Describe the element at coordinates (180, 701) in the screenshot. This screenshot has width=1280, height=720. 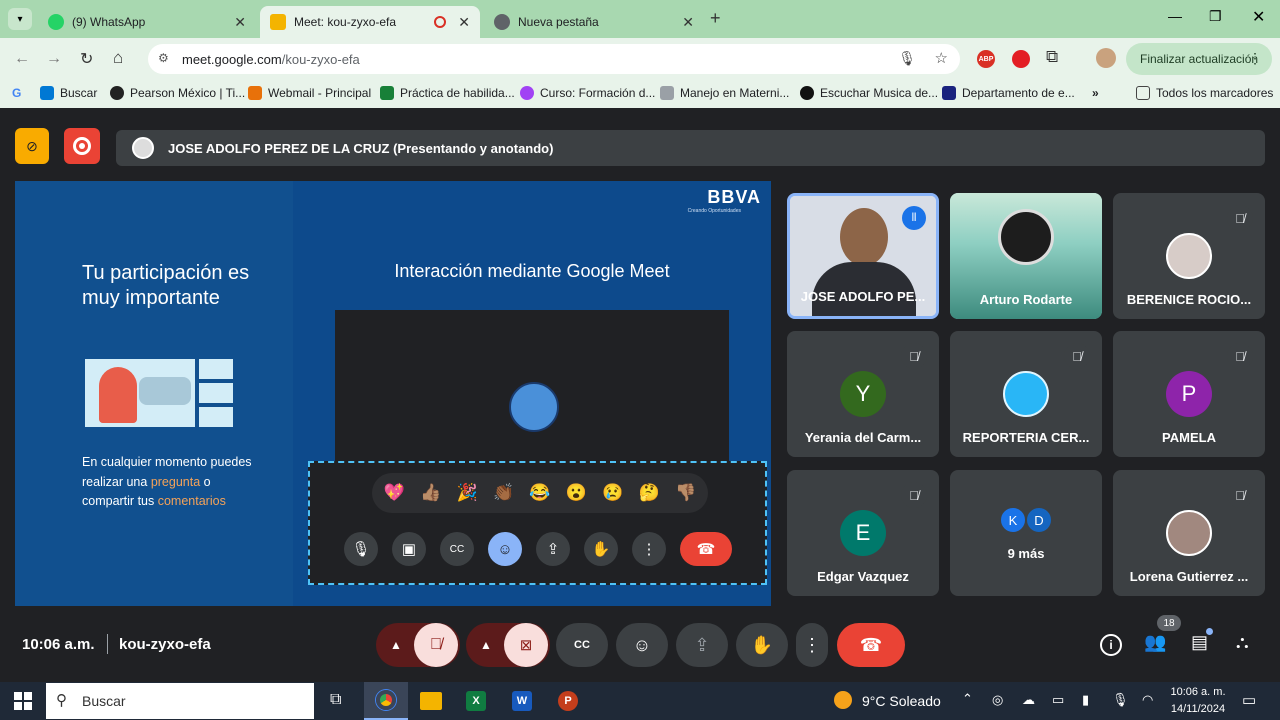
I see `taskbar-search: ⚲ Buscar` at that location.